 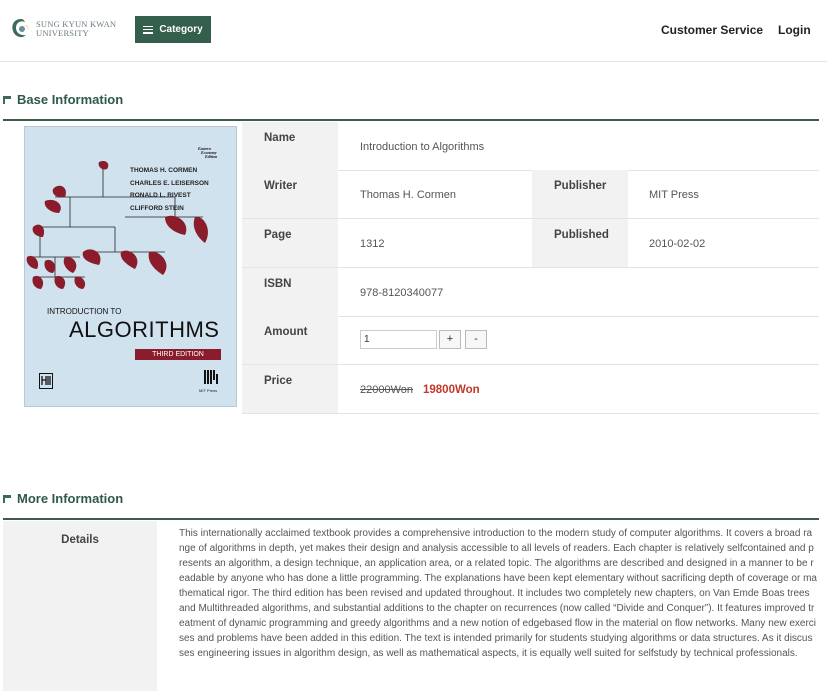 What do you see at coordinates (80, 606) in the screenshot?
I see `details-label: Details` at bounding box center [80, 606].